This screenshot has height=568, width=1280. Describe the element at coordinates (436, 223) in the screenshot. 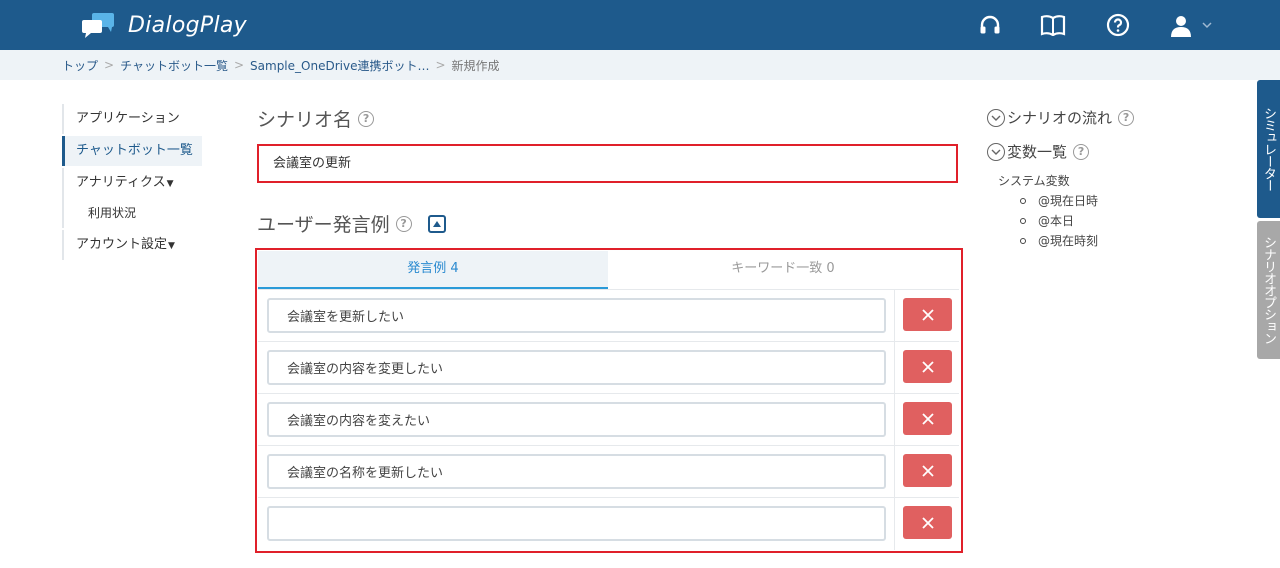

I see `collapse-toggle-icon` at that location.